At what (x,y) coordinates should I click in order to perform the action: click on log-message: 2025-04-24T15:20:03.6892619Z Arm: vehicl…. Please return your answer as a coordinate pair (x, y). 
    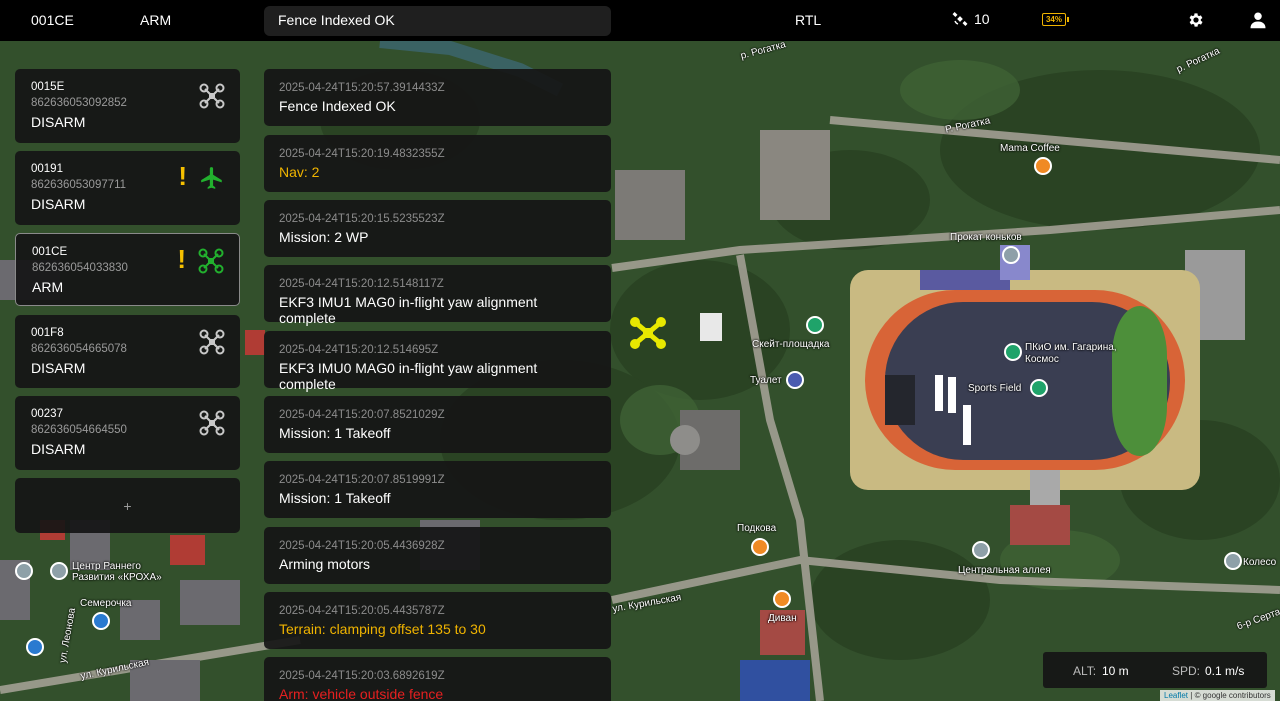
    Looking at the image, I should click on (437, 679).